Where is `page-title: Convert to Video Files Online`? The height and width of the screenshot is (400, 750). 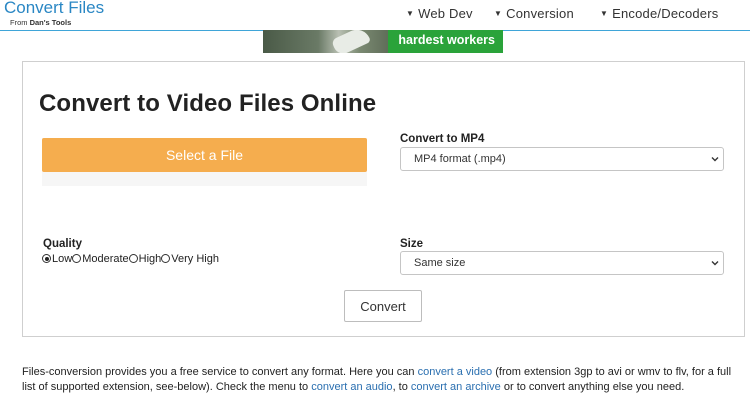
page-title: Convert to Video Files Online is located at coordinates (208, 103).